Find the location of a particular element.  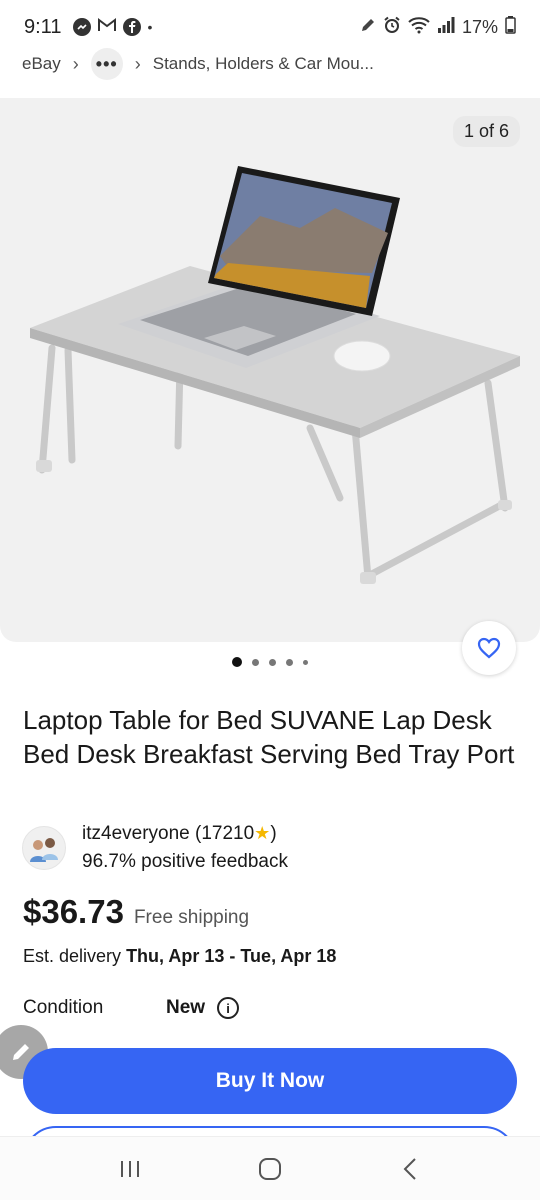

seller-name-suffix: ) is located at coordinates (273, 833).